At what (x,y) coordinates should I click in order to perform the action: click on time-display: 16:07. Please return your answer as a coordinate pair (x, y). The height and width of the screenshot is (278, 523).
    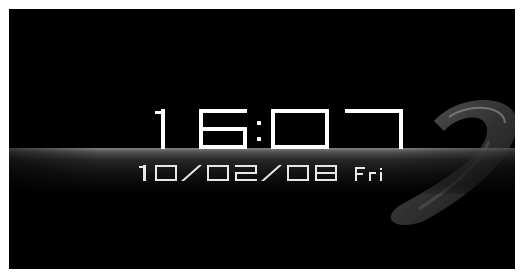
    Looking at the image, I should click on (283, 129).